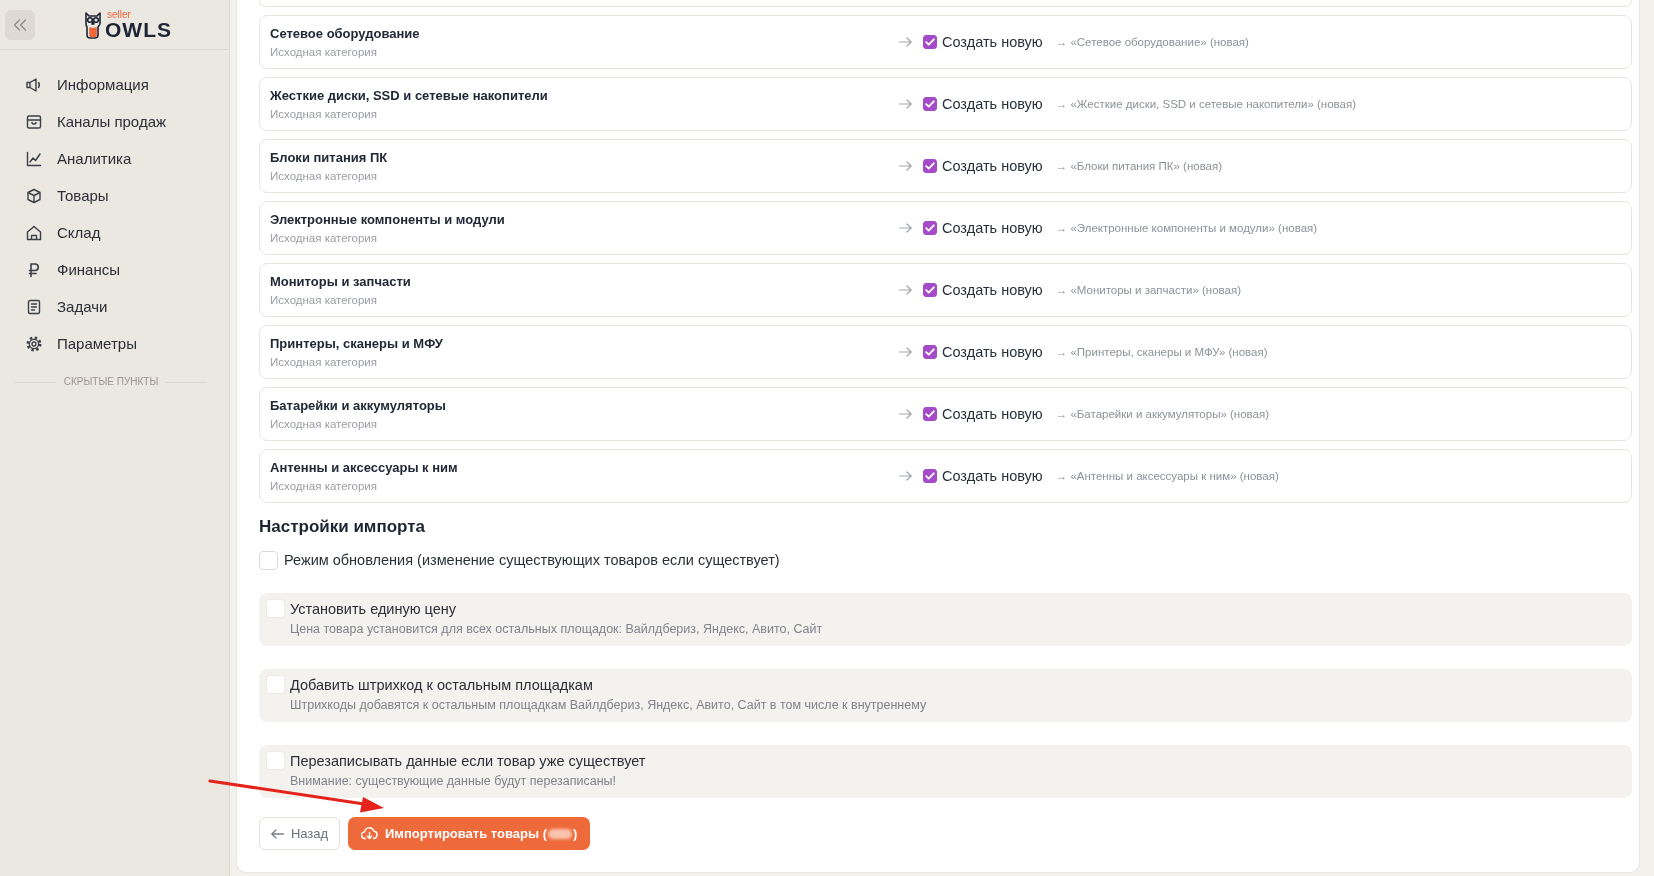  What do you see at coordinates (93, 25) in the screenshot?
I see `owl-logo-icon` at bounding box center [93, 25].